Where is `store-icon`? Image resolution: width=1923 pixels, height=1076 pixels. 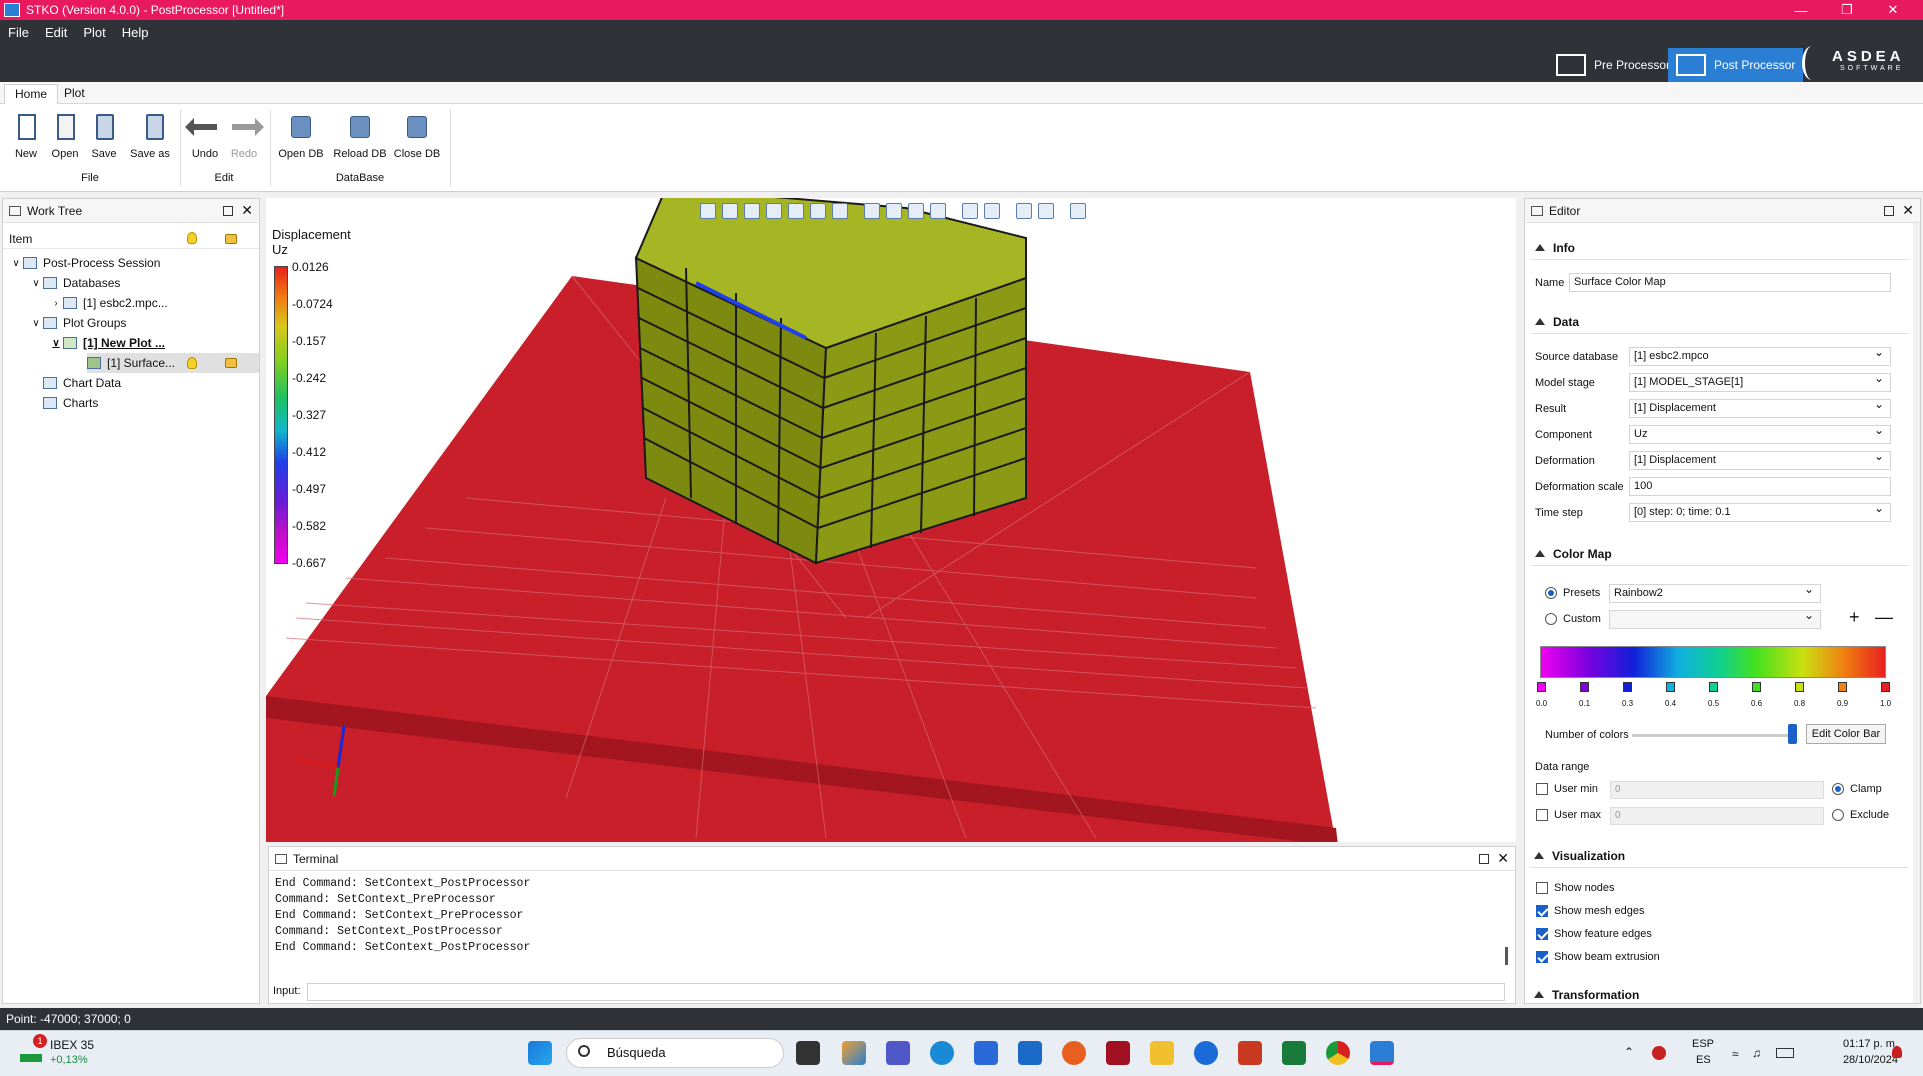 store-icon is located at coordinates (986, 1053).